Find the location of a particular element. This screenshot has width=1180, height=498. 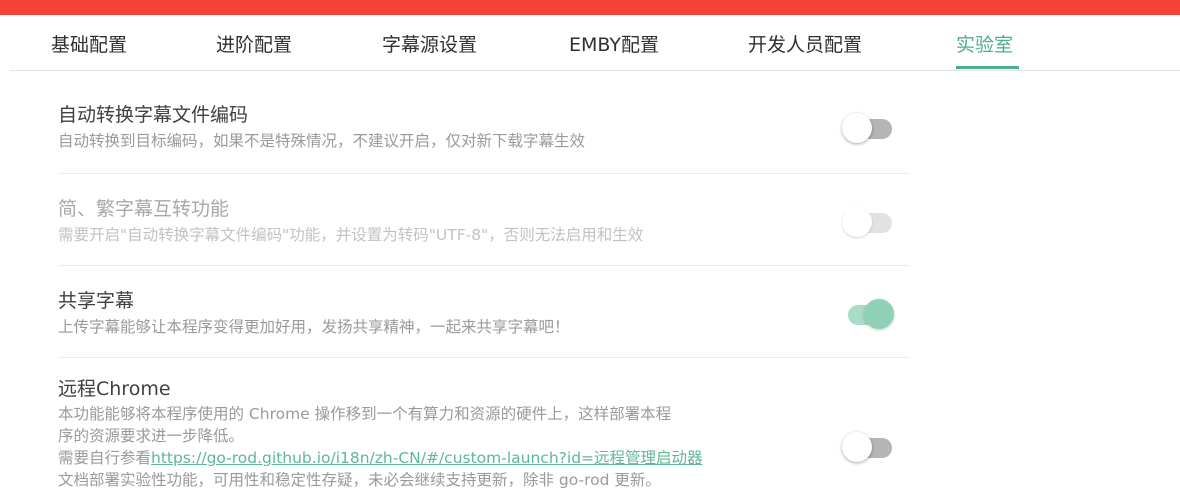

active-tab-indicator is located at coordinates (987, 67).